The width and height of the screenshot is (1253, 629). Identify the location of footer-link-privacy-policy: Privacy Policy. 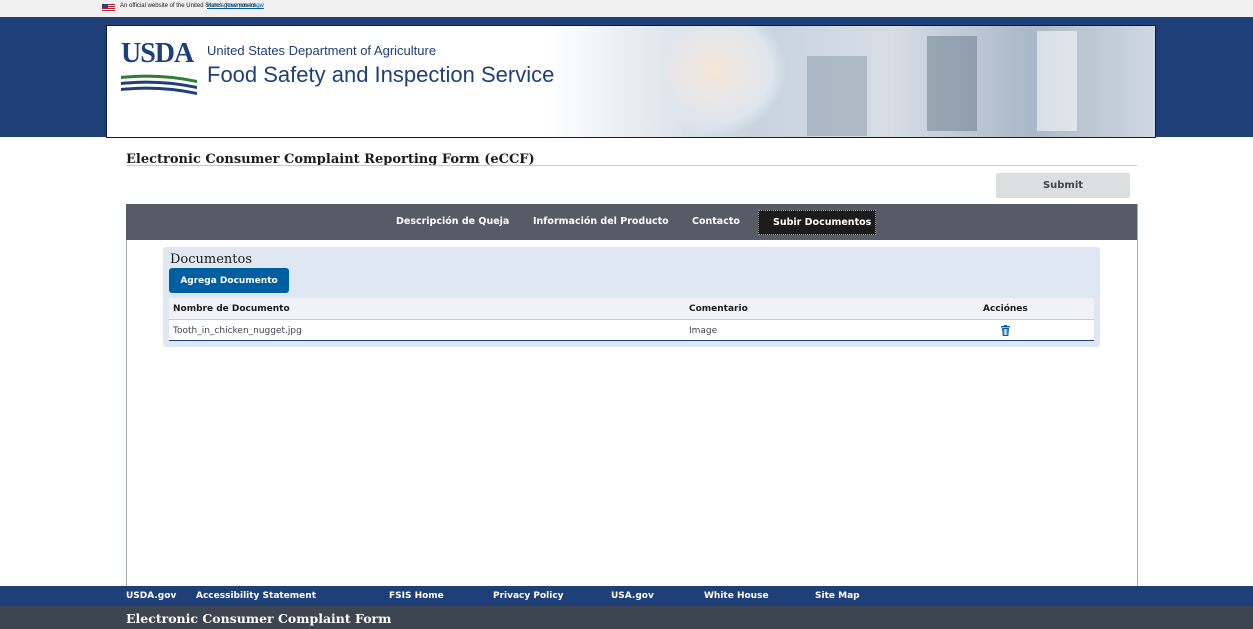
(528, 596).